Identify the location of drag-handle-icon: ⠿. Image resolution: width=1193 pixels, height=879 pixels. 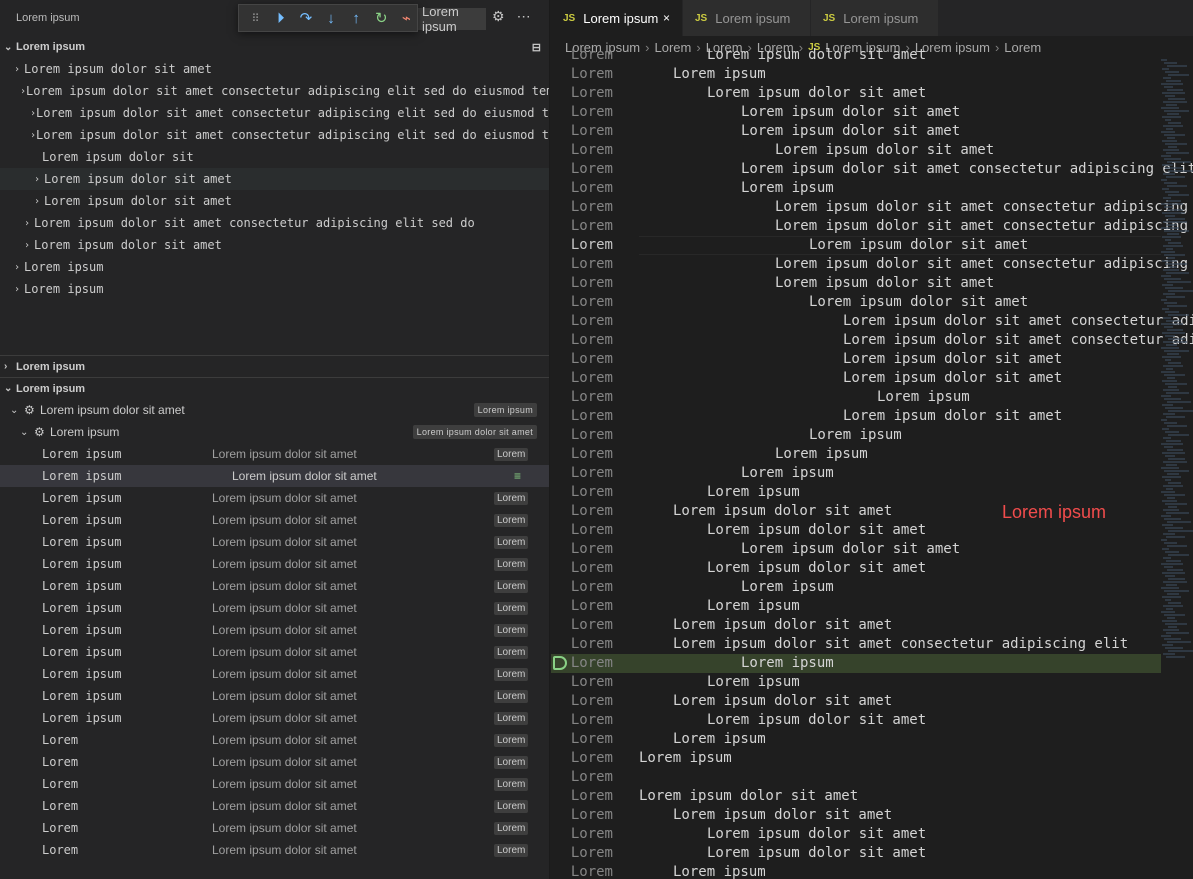
(255, 18).